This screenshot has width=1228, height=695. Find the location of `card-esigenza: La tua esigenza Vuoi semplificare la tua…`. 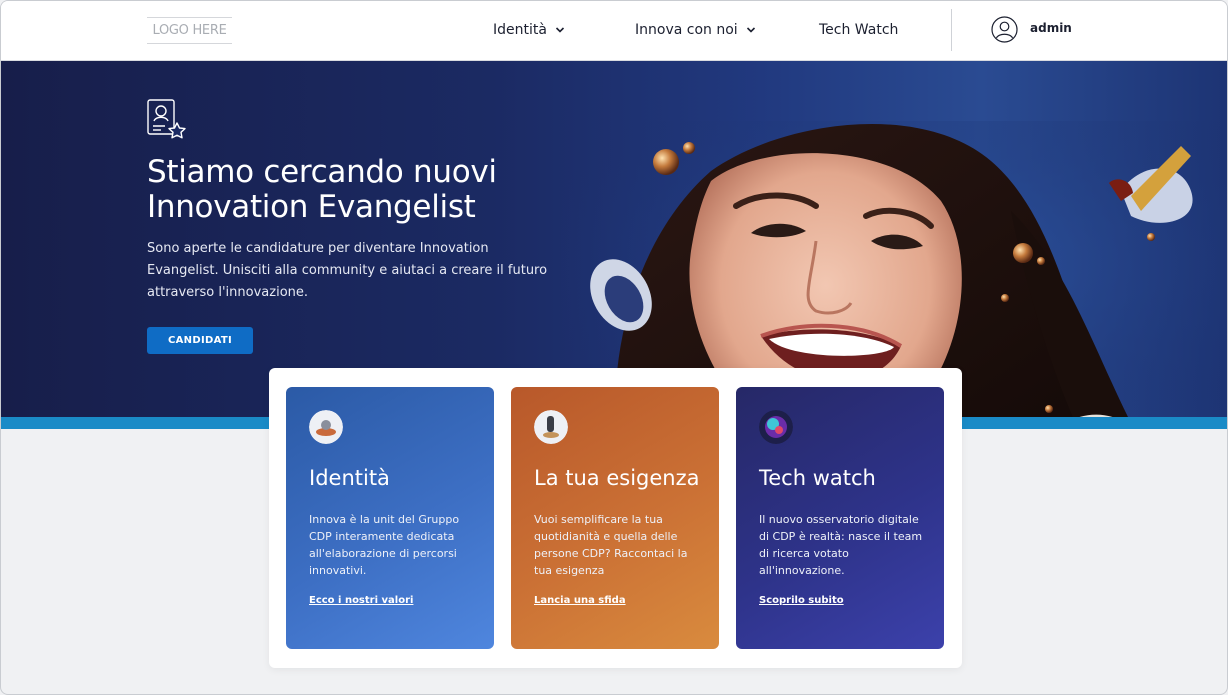

card-esigenza: La tua esigenza Vuoi semplificare la tua… is located at coordinates (615, 518).